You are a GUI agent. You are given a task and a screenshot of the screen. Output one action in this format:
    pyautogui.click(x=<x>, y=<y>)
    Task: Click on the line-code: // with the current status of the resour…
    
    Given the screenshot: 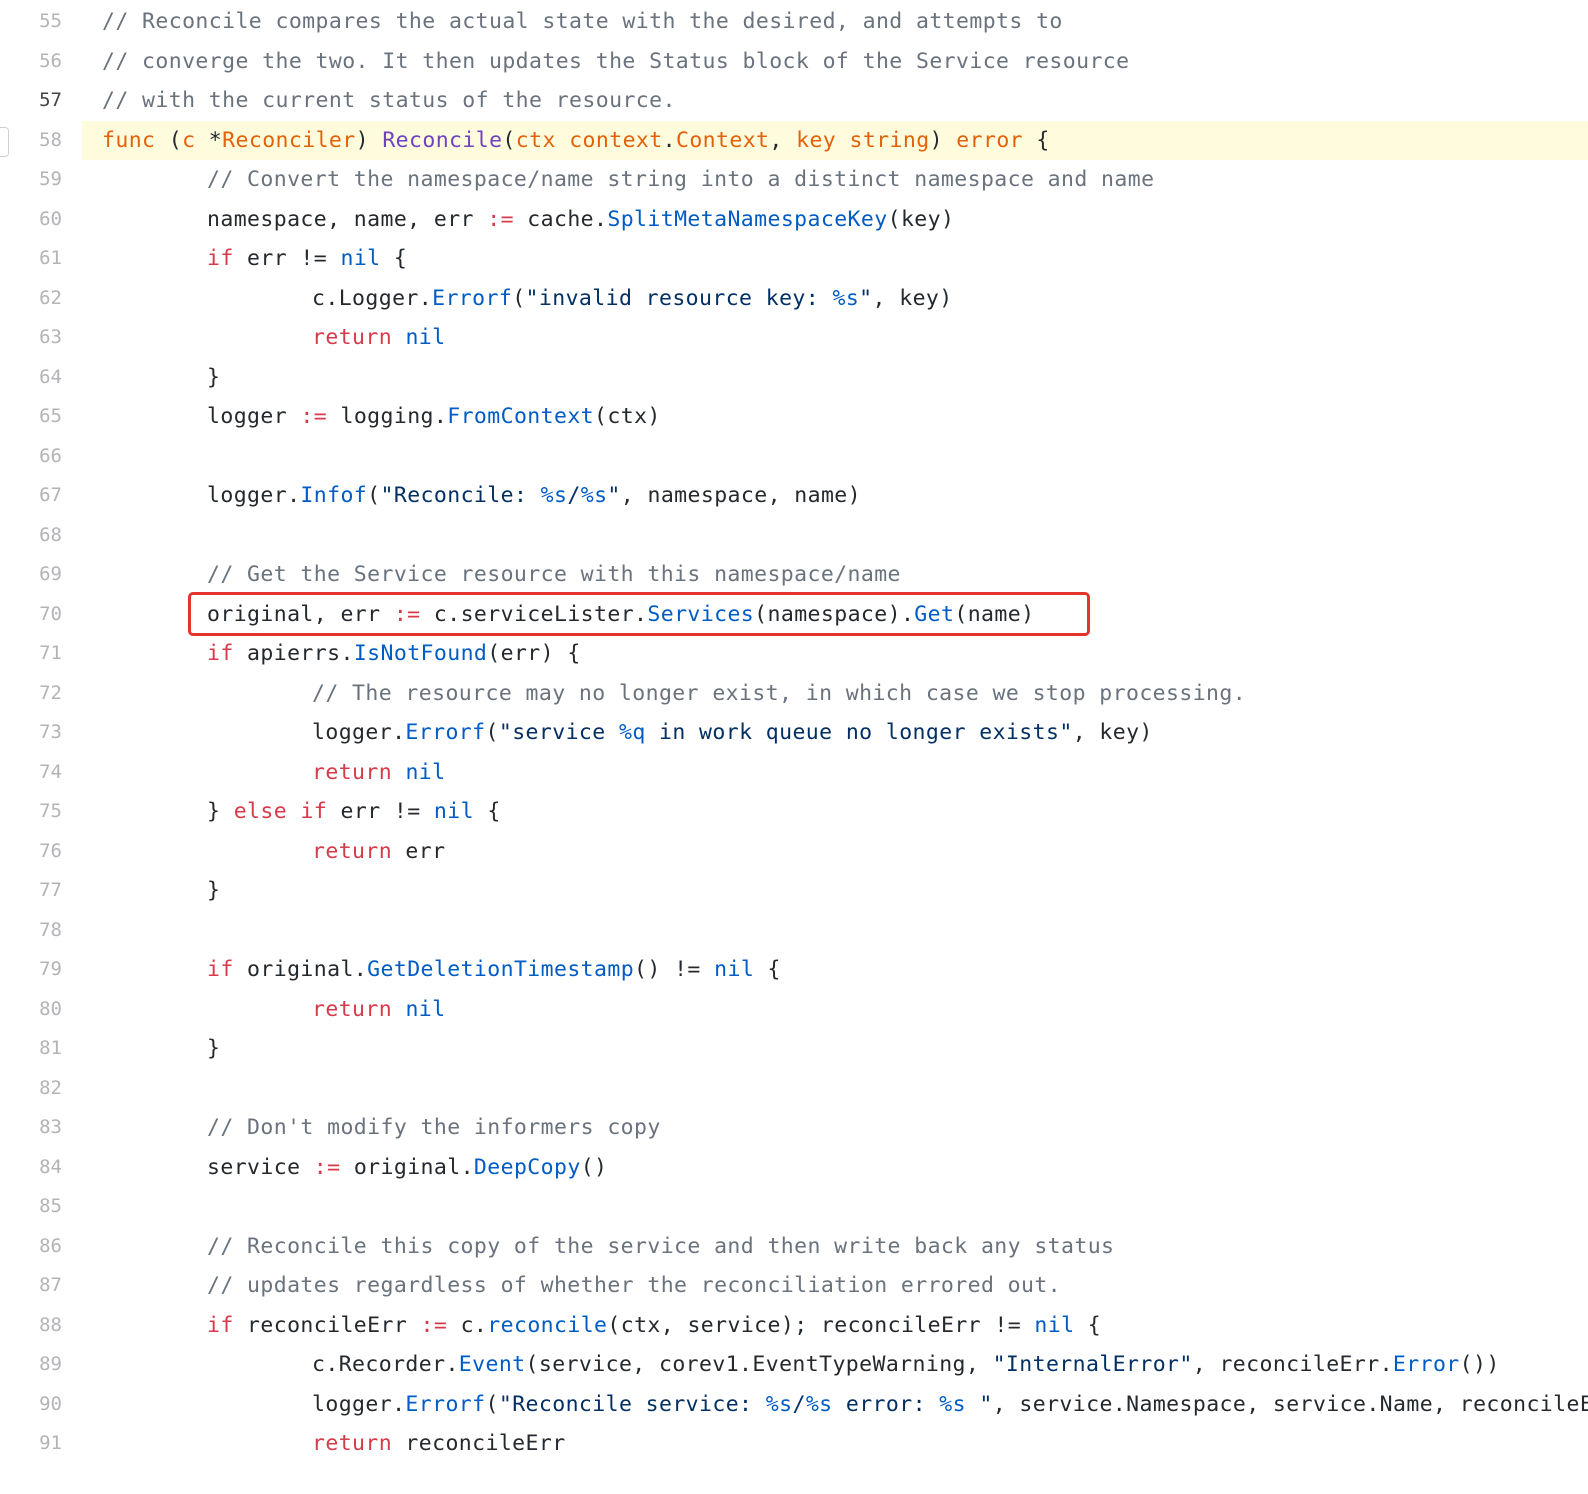 What is the action you would take?
    pyautogui.click(x=389, y=101)
    